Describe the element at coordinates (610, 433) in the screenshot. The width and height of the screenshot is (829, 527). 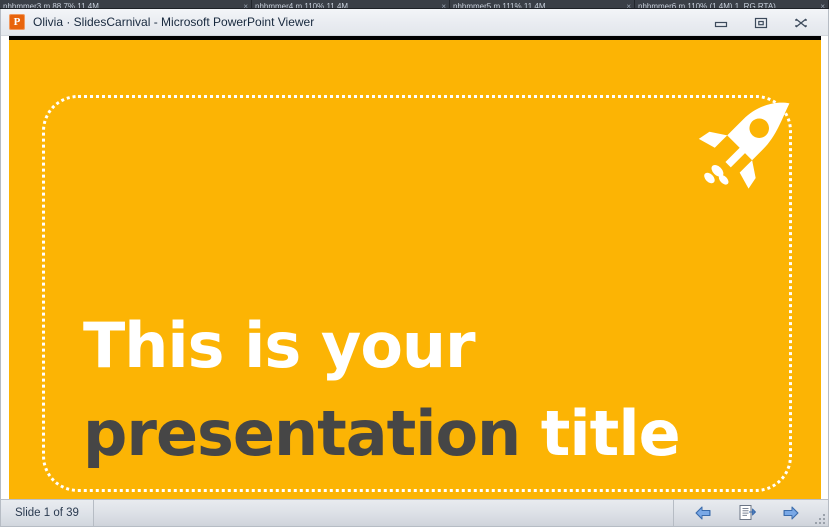
I see `slide-title-word-title-text: title` at that location.